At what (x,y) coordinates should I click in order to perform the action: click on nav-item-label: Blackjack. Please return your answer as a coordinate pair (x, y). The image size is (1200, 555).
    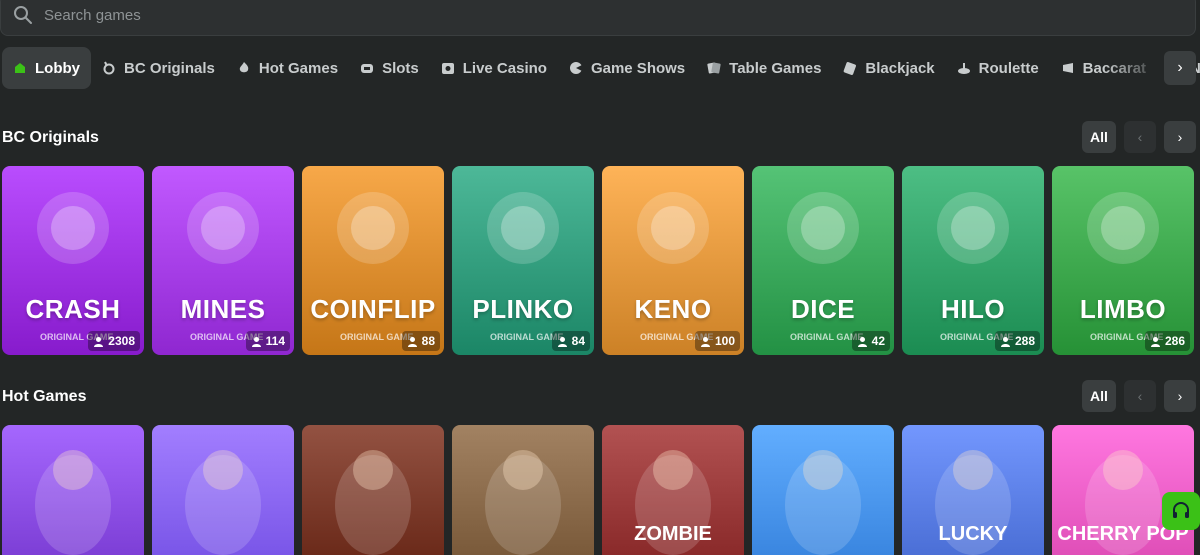
    Looking at the image, I should click on (900, 68).